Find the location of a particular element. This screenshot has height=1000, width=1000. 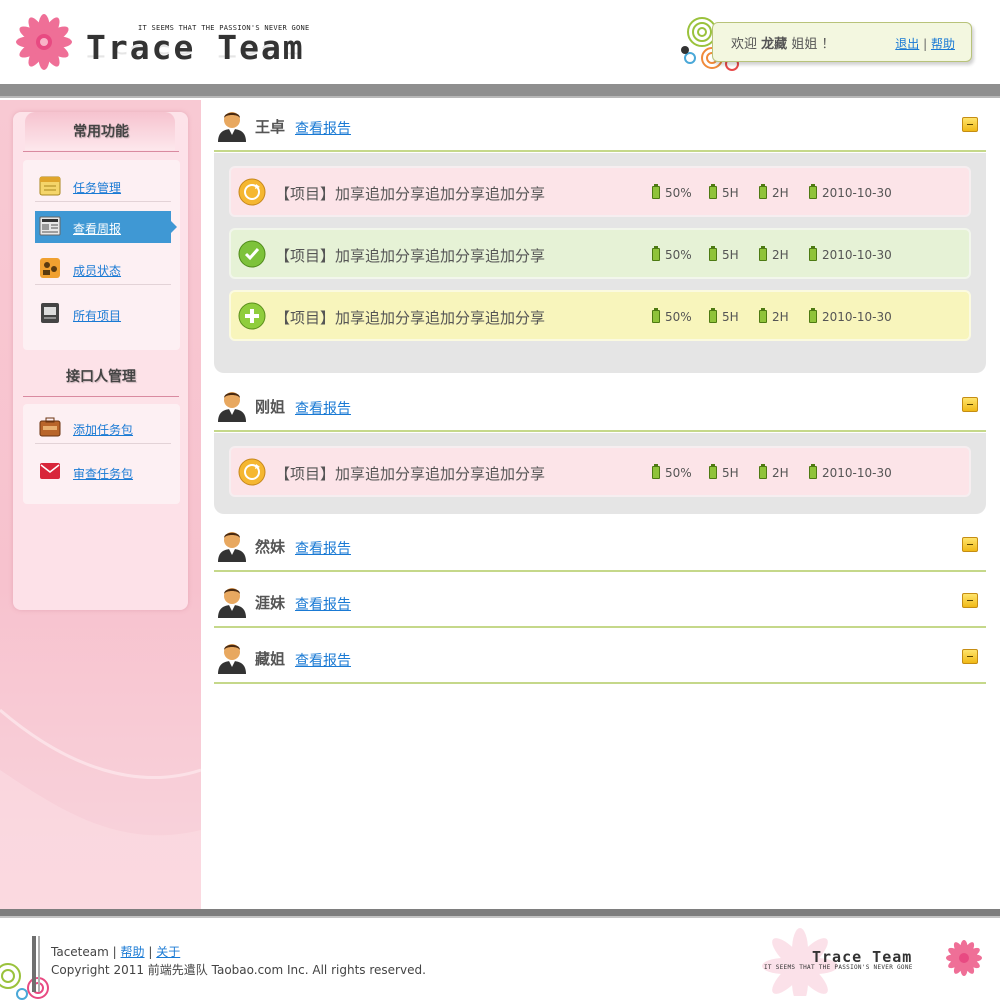

footer-links: Taceteam | 帮助 | 关于 is located at coordinates (115, 951).